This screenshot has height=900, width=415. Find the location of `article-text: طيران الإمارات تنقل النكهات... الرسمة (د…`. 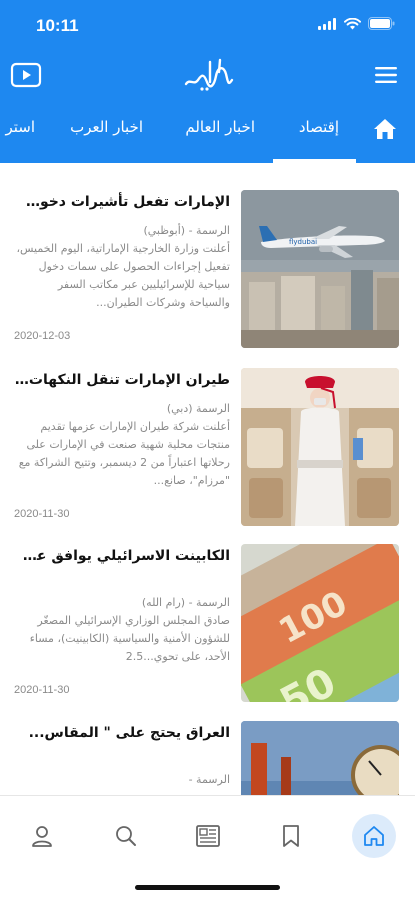

article-text: طيران الإمارات تنقل النكهات... الرسمة (د… is located at coordinates (122, 447).